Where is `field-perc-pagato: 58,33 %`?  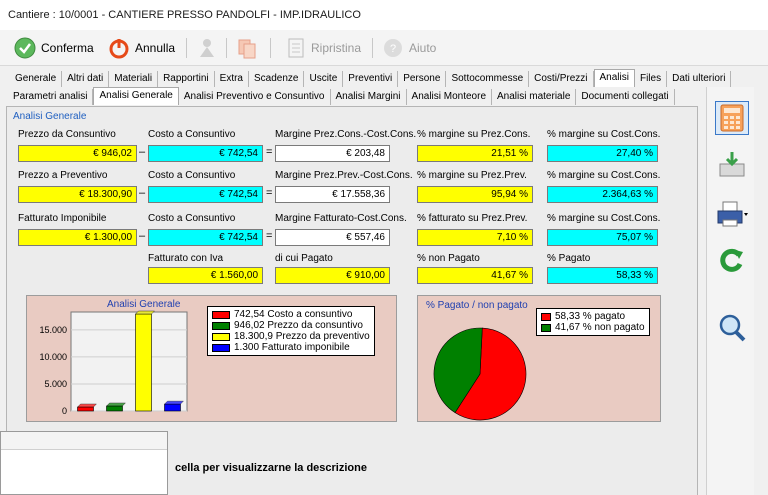 field-perc-pagato: 58,33 % is located at coordinates (602, 275).